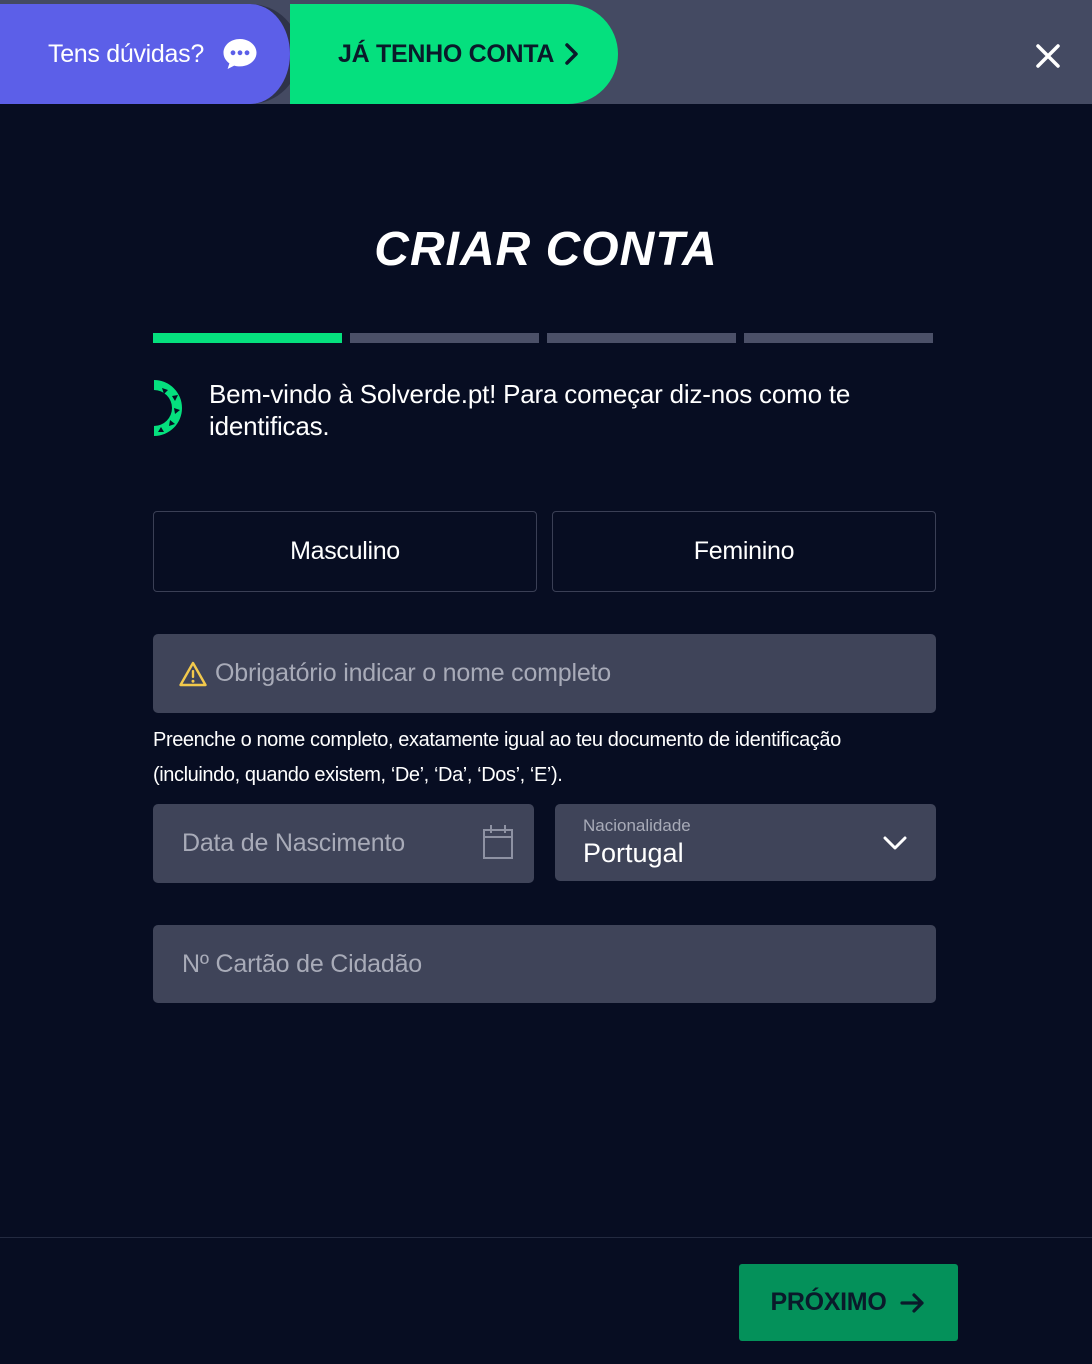  Describe the element at coordinates (293, 843) in the screenshot. I see `birth-date-placeholder: Data de Nascimento` at that location.